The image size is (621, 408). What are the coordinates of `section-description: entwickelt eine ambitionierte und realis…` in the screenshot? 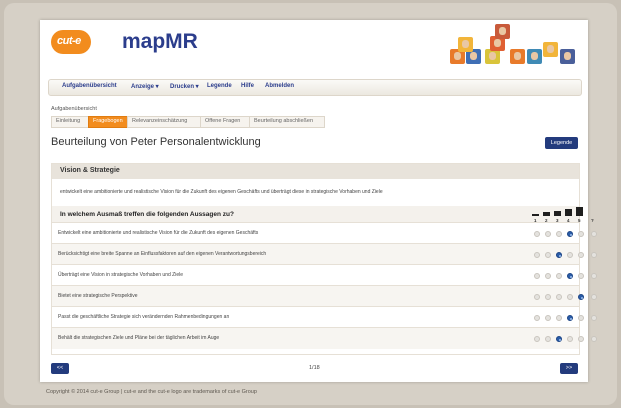 It's located at (221, 192).